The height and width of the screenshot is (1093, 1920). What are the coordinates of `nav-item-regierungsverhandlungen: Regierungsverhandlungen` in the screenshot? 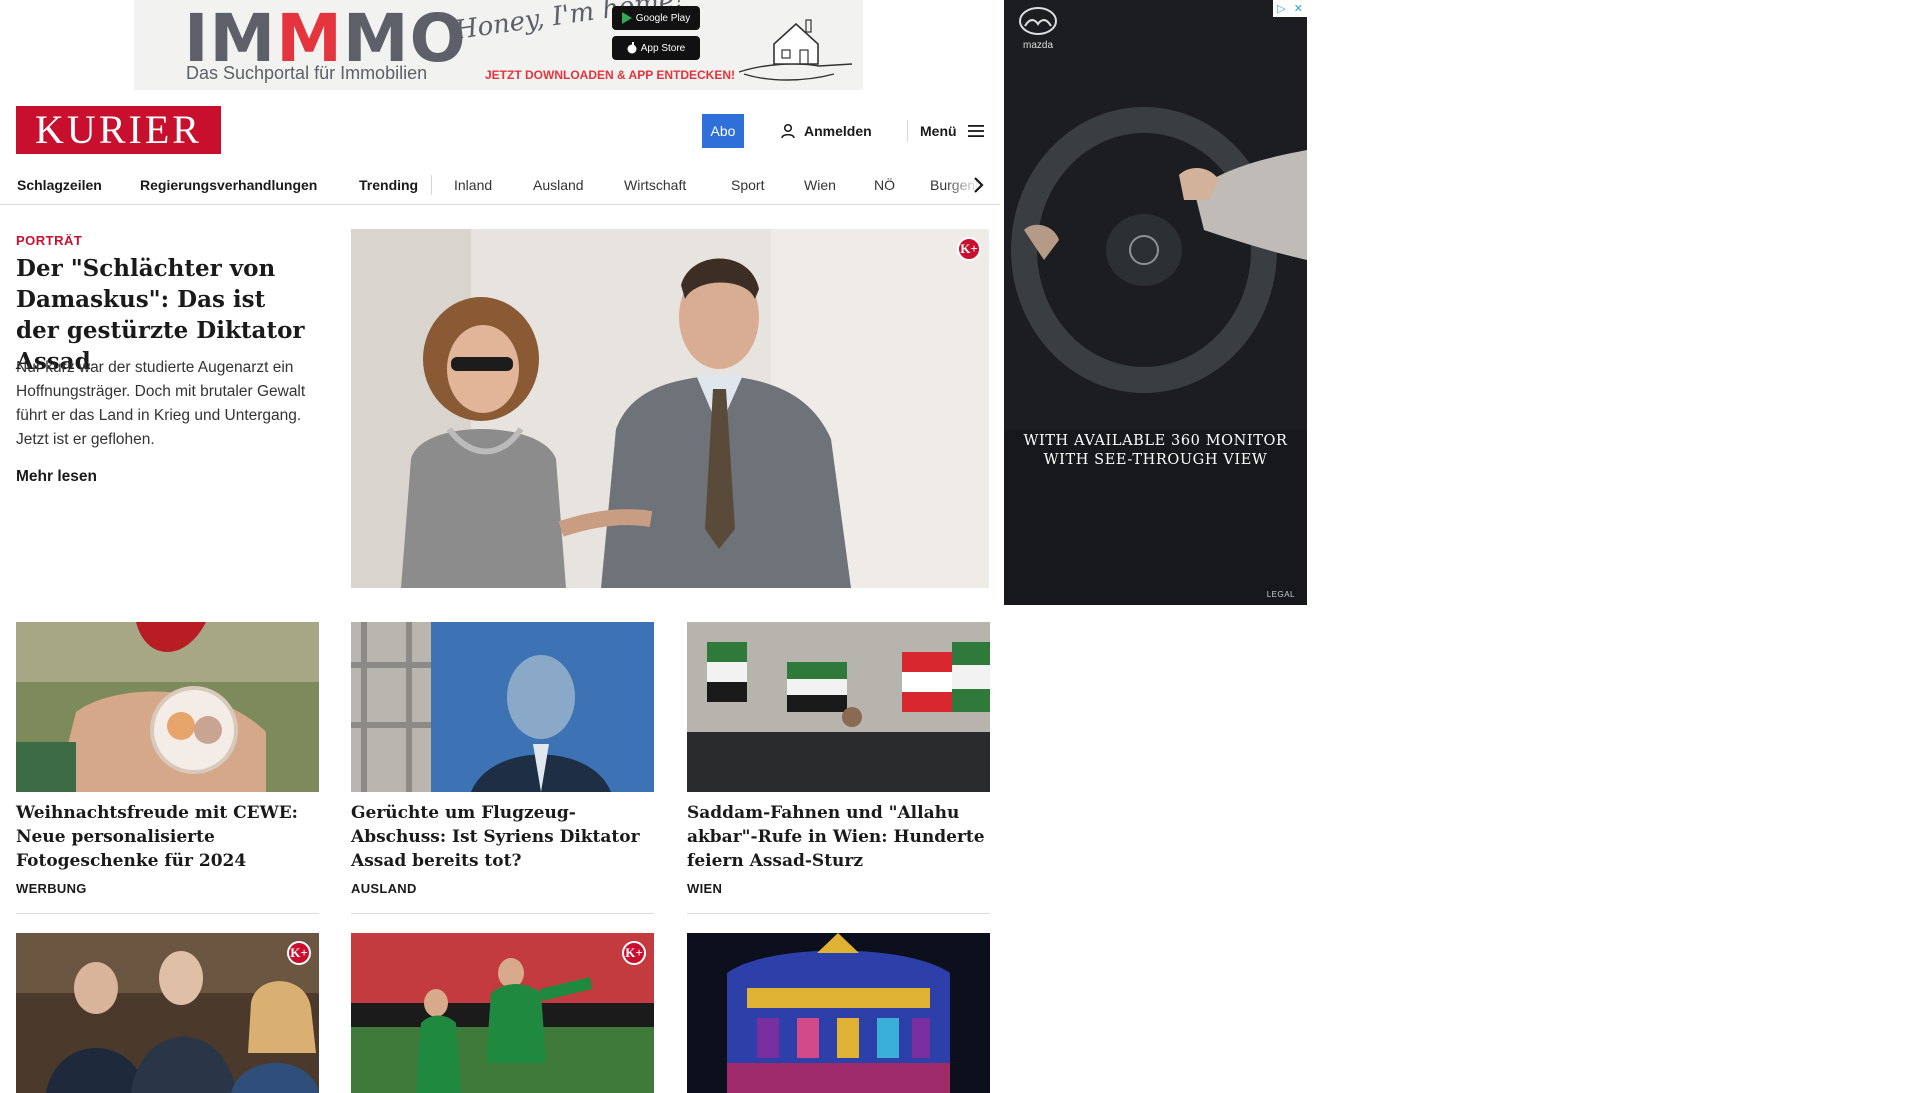 It's located at (228, 185).